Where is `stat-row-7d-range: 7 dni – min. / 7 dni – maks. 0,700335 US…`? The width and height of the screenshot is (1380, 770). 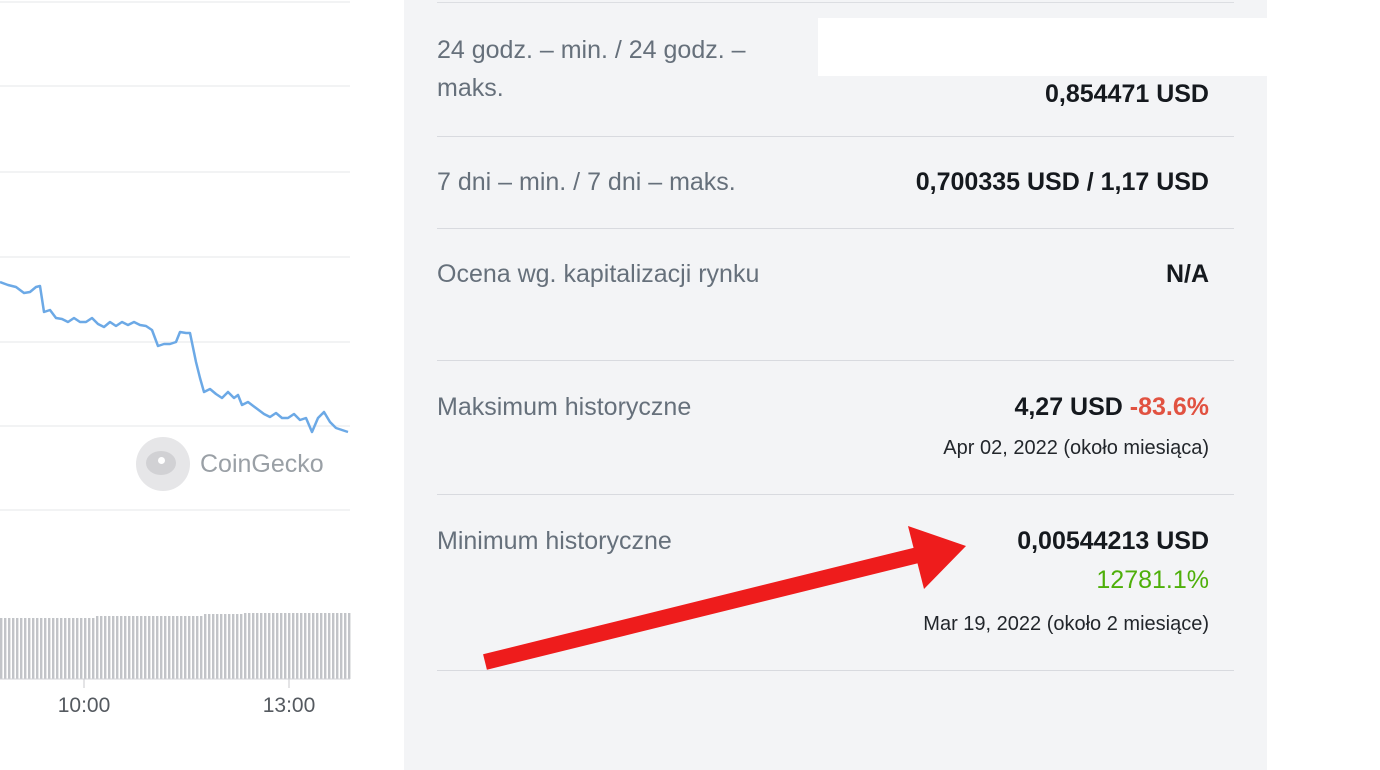 stat-row-7d-range: 7 dni – min. / 7 dni – maks. 0,700335 US… is located at coordinates (835, 183).